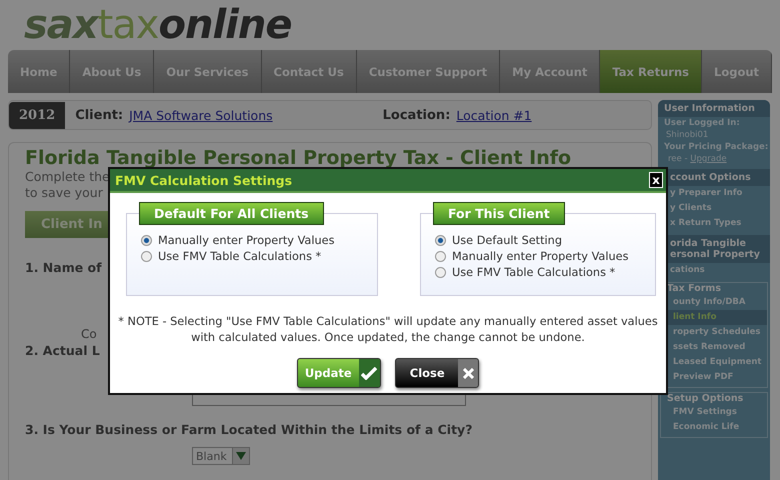 The image size is (780, 480). I want to click on group-title: Tax Forms, so click(694, 289).